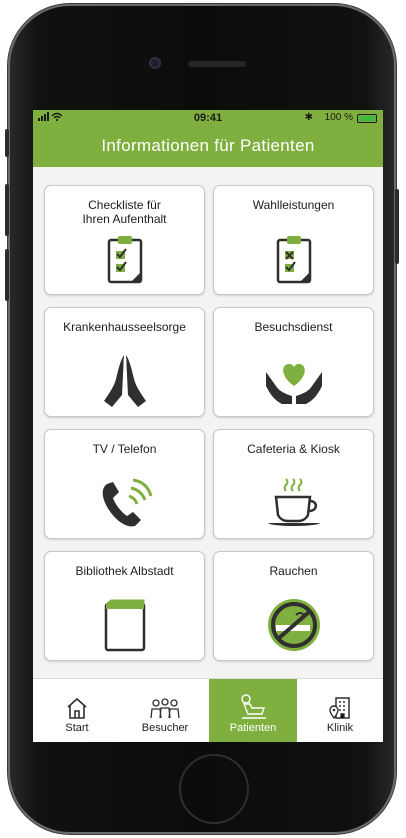 The image size is (406, 838). What do you see at coordinates (124, 625) in the screenshot?
I see `book-icon` at bounding box center [124, 625].